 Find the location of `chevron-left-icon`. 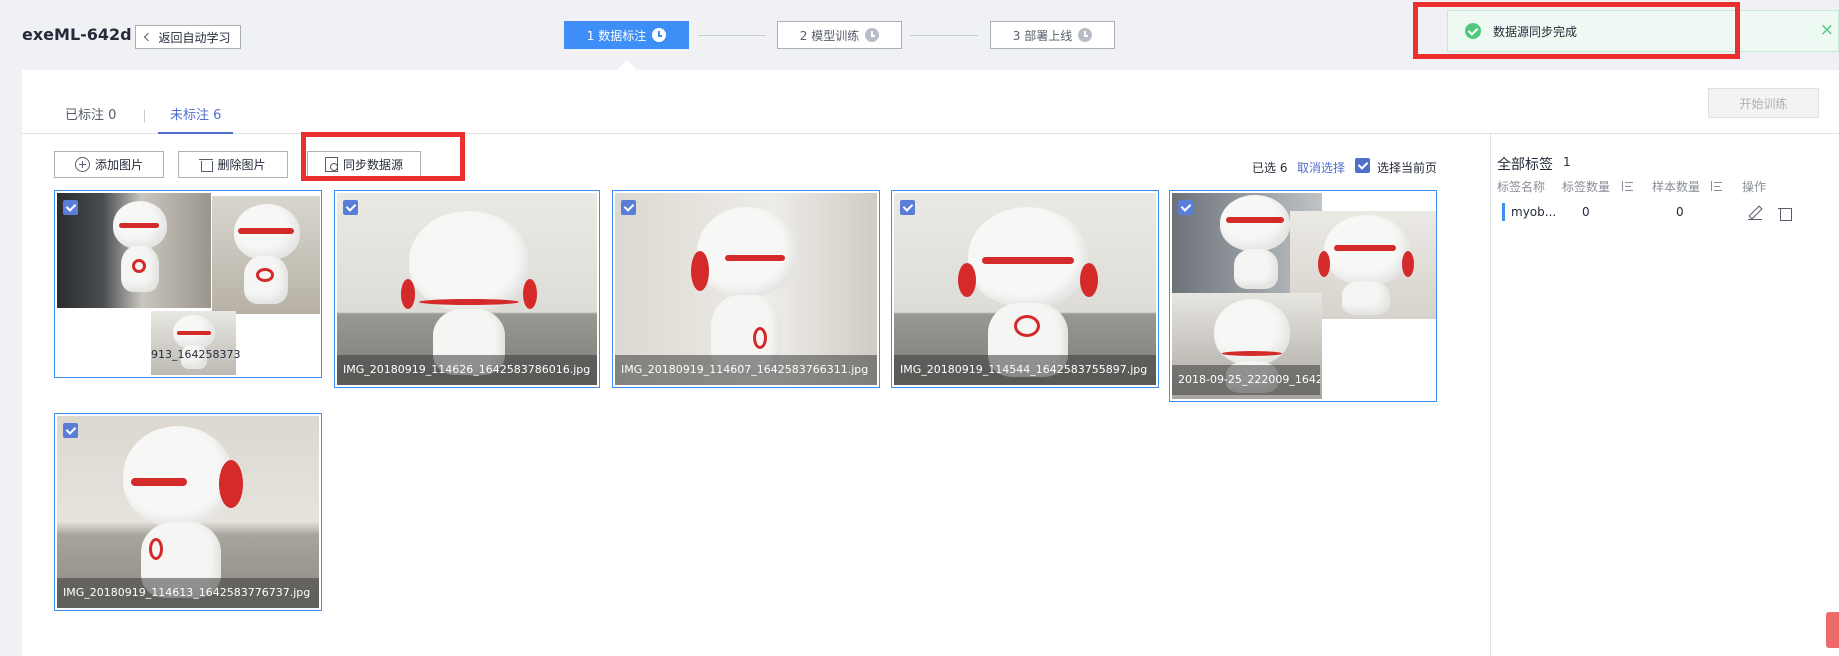

chevron-left-icon is located at coordinates (148, 37).